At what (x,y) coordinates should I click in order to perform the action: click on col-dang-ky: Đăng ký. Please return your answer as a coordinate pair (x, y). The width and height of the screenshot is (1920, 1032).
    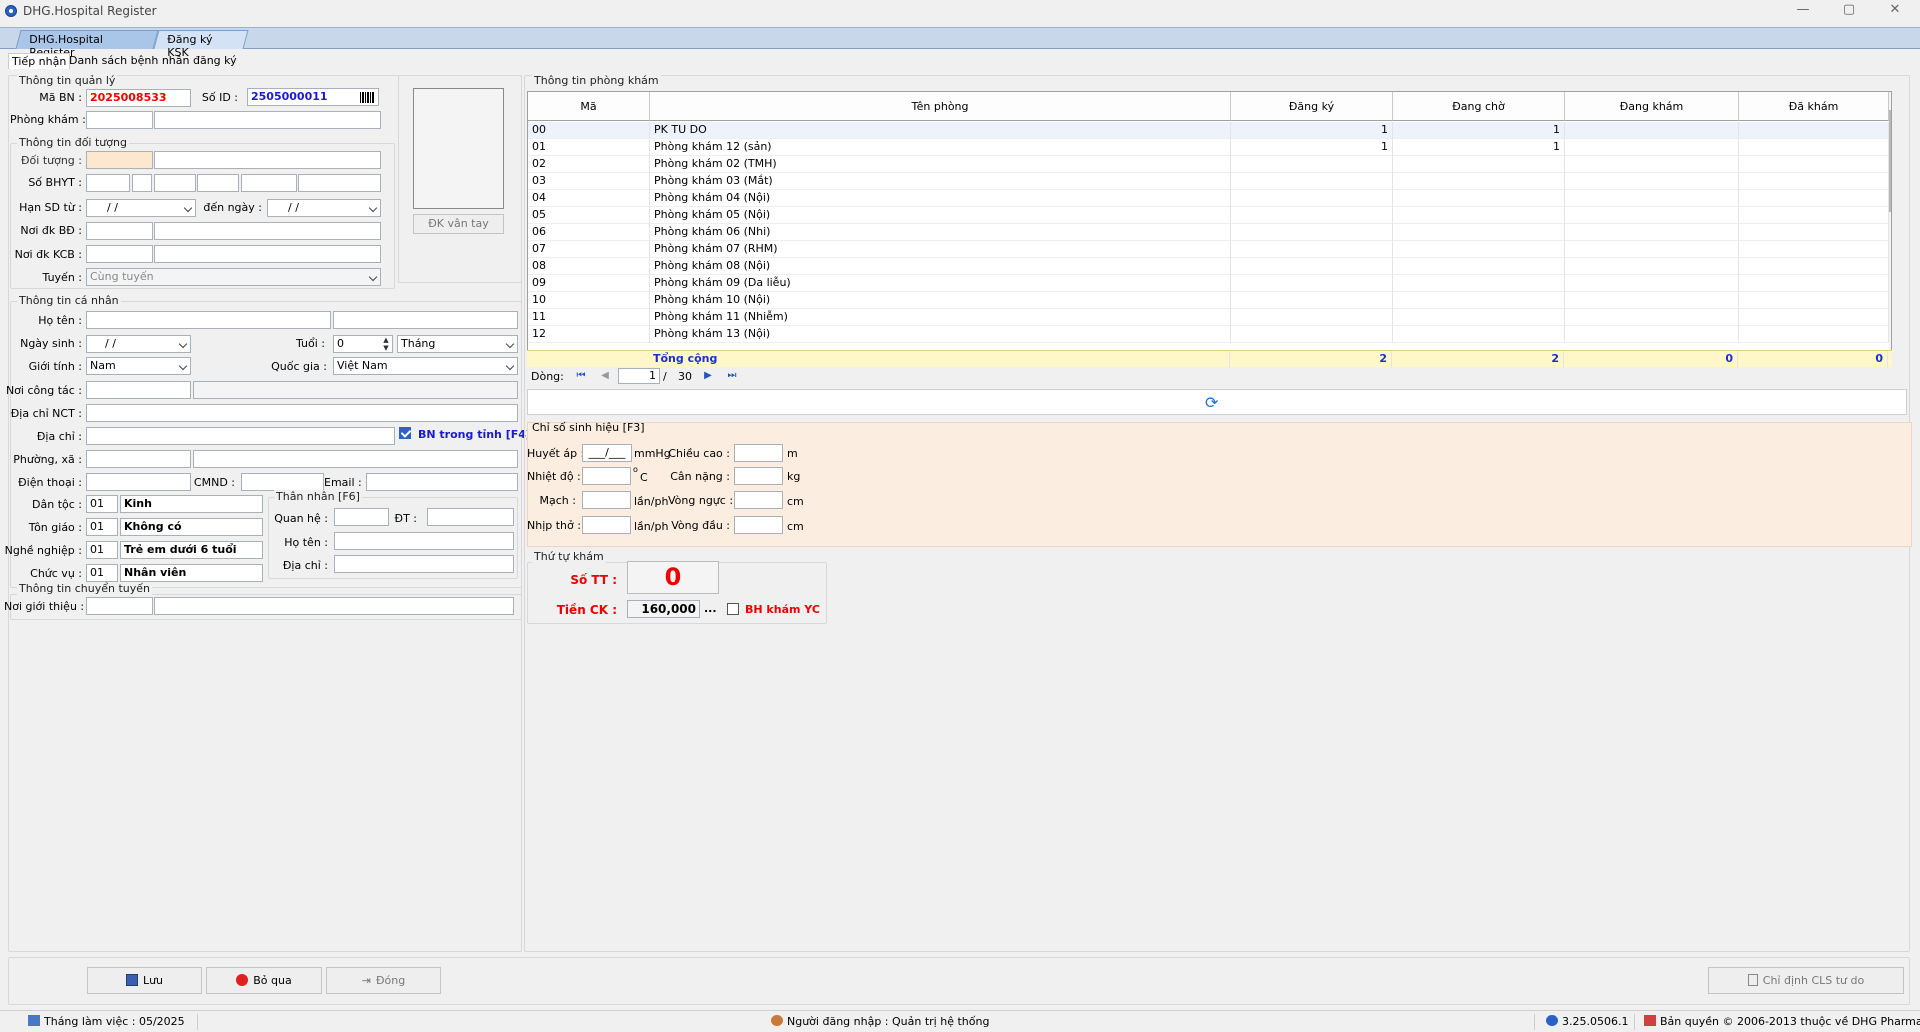
    Looking at the image, I should click on (1312, 106).